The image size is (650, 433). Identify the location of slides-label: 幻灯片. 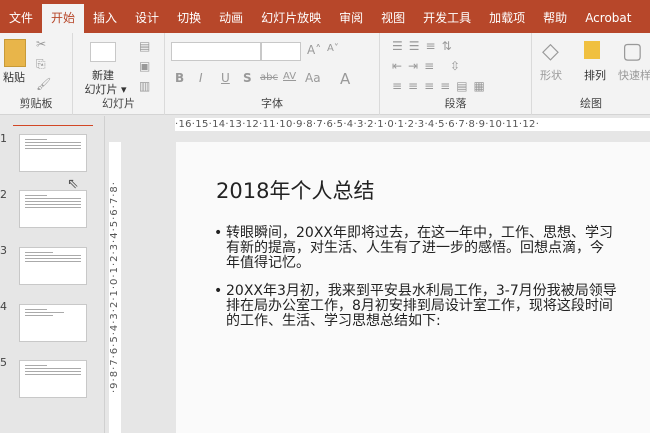
(118, 103).